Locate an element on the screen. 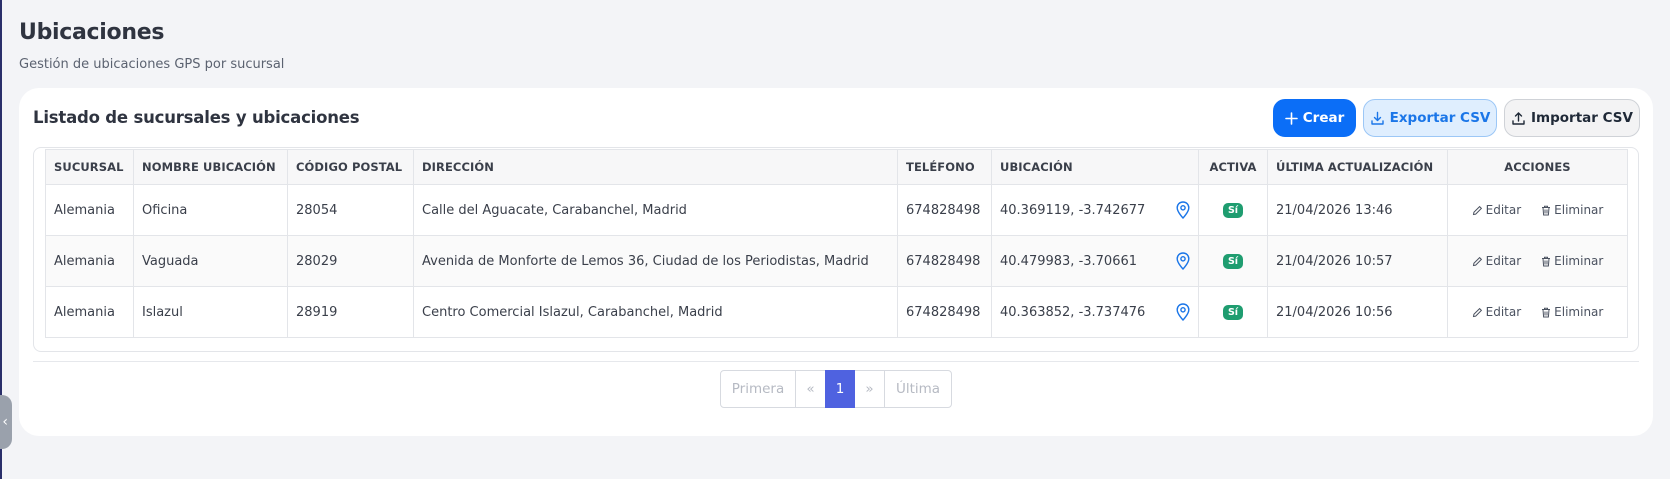 The height and width of the screenshot is (479, 1670). import-csv-button: Importar CSV is located at coordinates (1572, 118).